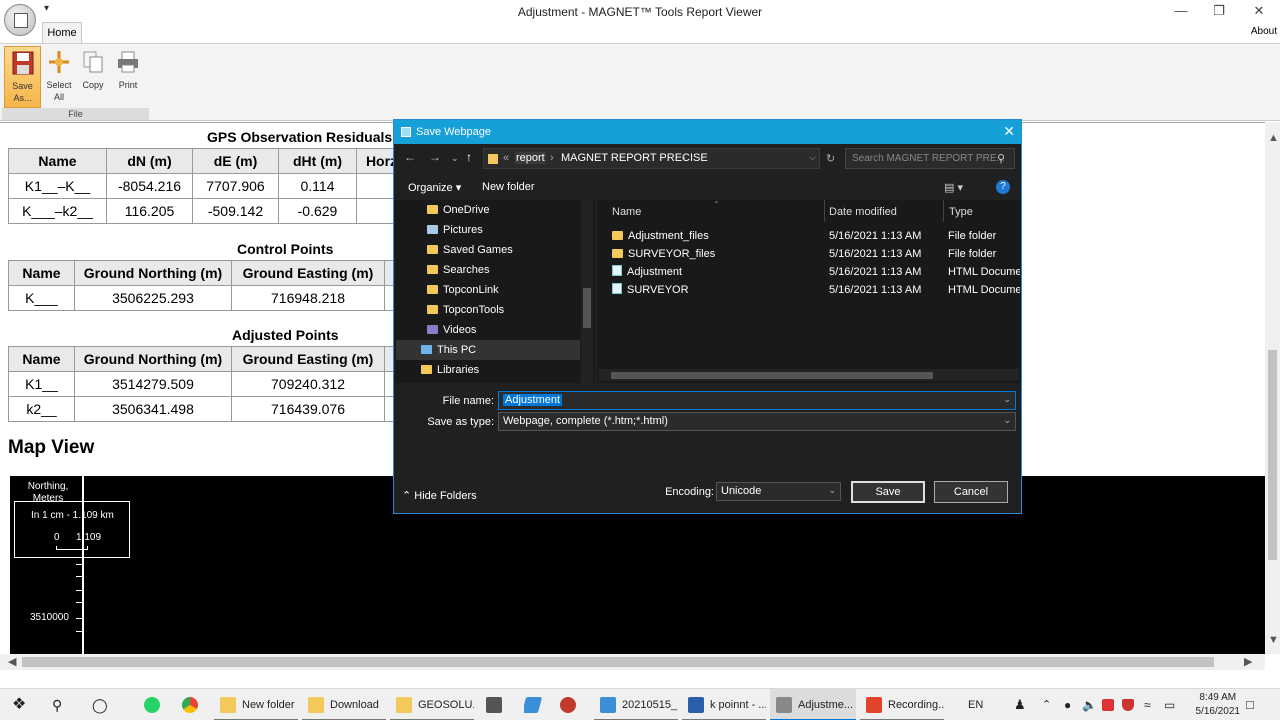 The image size is (1280, 720). Describe the element at coordinates (812, 157) in the screenshot. I see `address-dropdown-icon: ⌵` at that location.